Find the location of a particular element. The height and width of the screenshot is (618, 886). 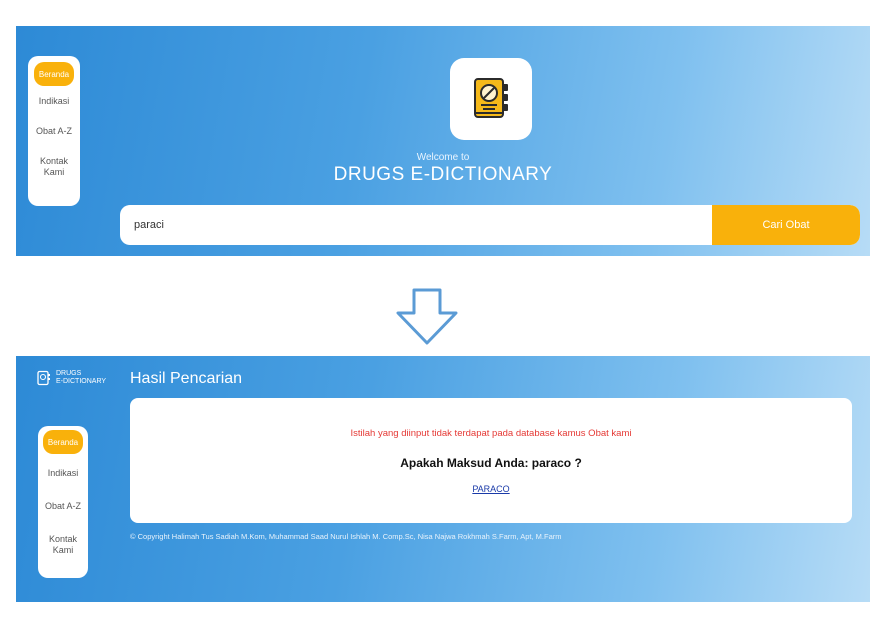

suggestion-link-wrapper: PARACO is located at coordinates (491, 489).